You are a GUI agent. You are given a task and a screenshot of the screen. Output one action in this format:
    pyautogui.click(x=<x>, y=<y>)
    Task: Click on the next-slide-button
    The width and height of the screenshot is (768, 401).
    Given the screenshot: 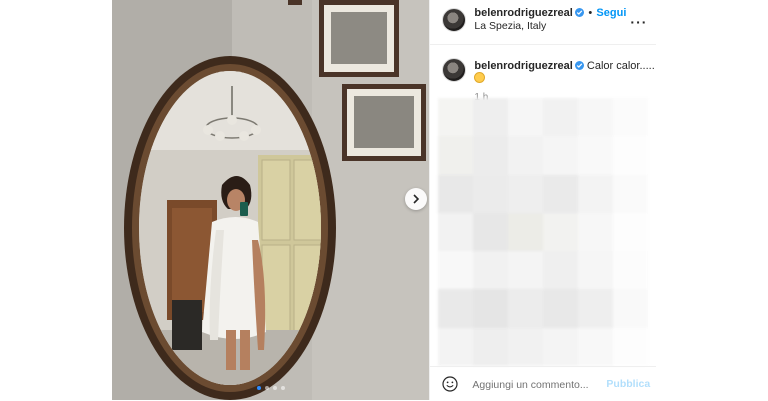 What is the action you would take?
    pyautogui.click(x=416, y=199)
    